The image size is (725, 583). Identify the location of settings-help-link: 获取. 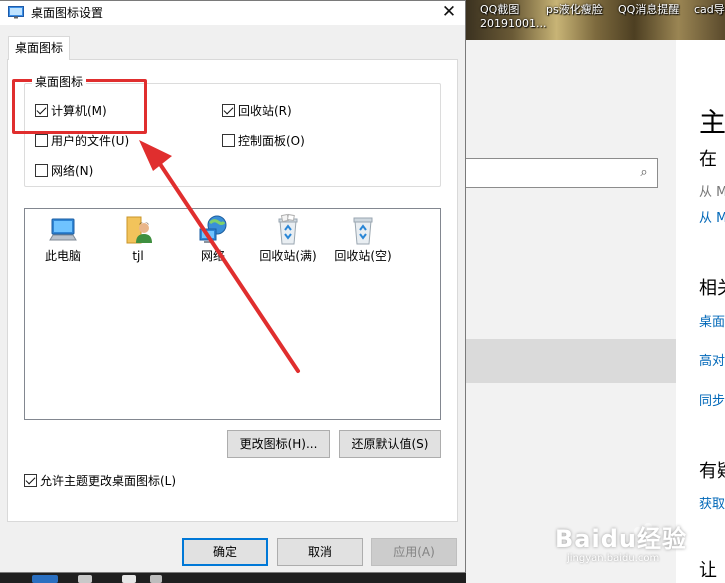
(712, 502).